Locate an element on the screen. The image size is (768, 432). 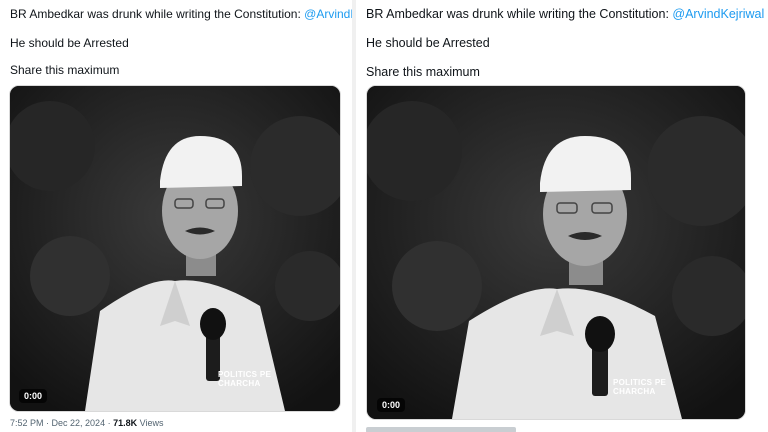
tweet-time: 7:52 PM is located at coordinates (27, 423).